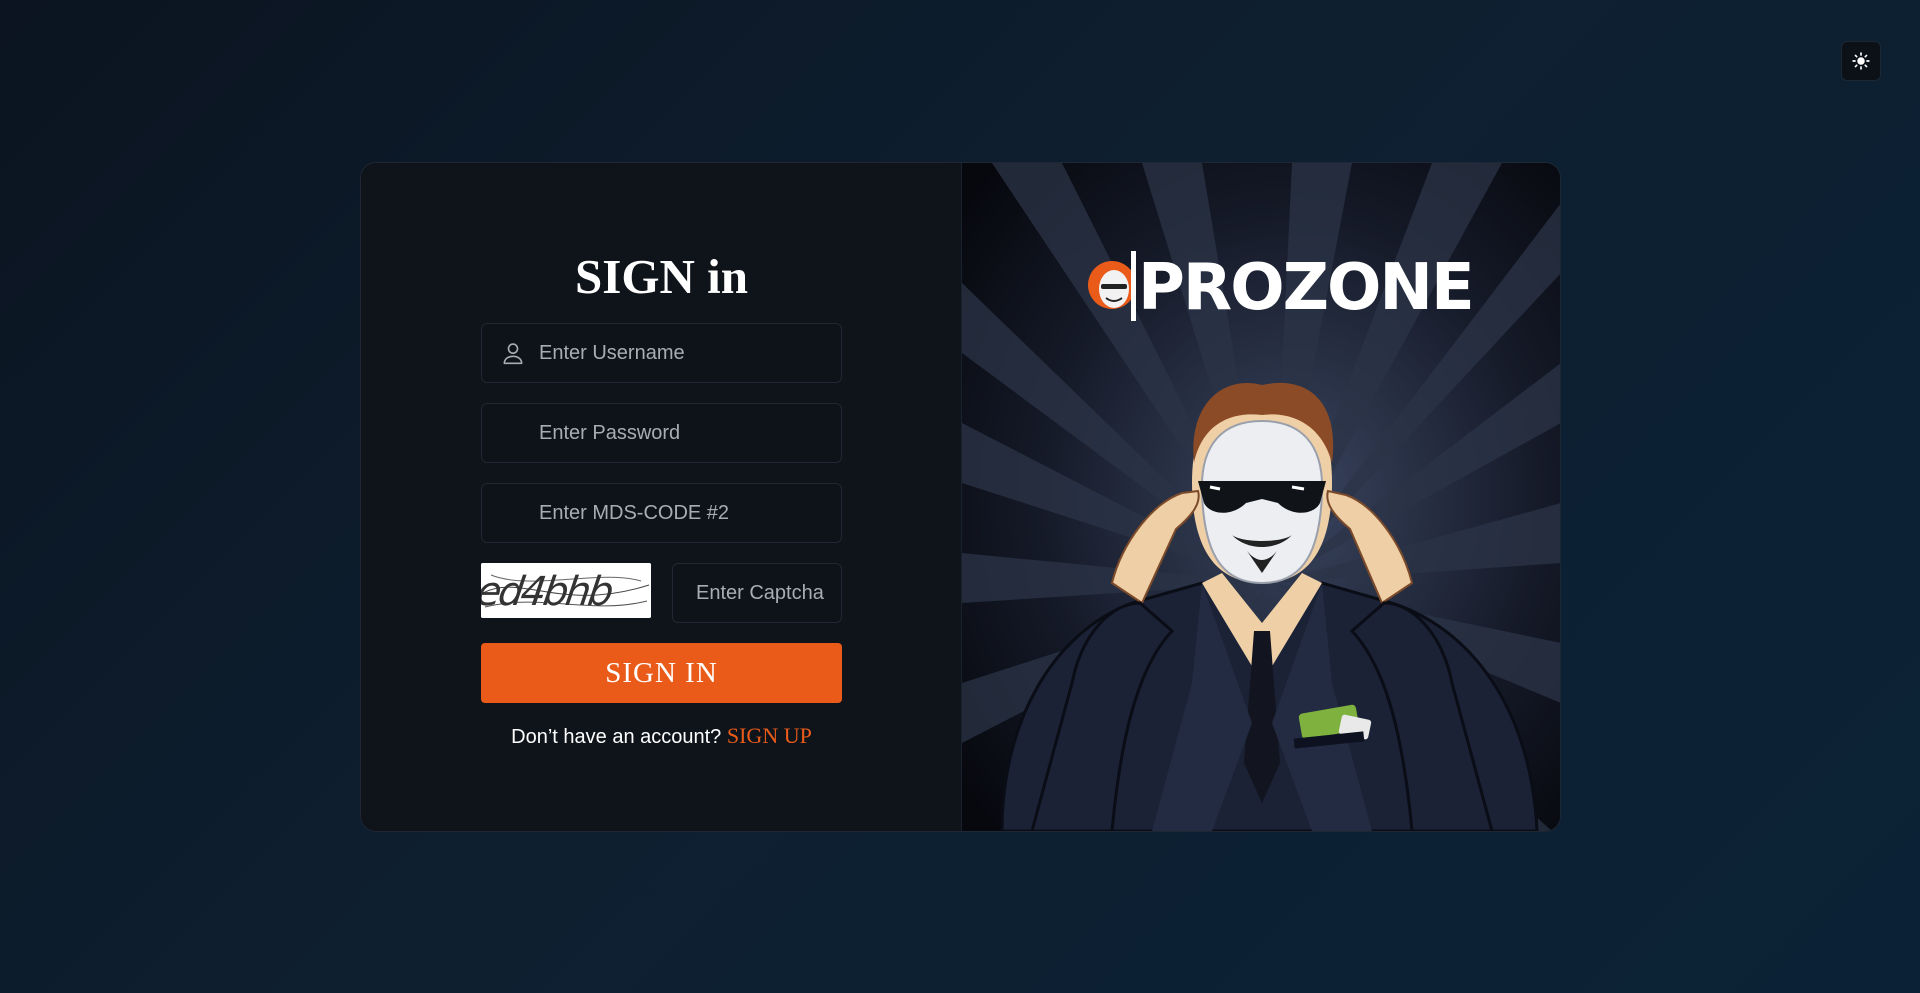 The image size is (1920, 993). I want to click on prozone-logo: PROZONE, so click(1280, 288).